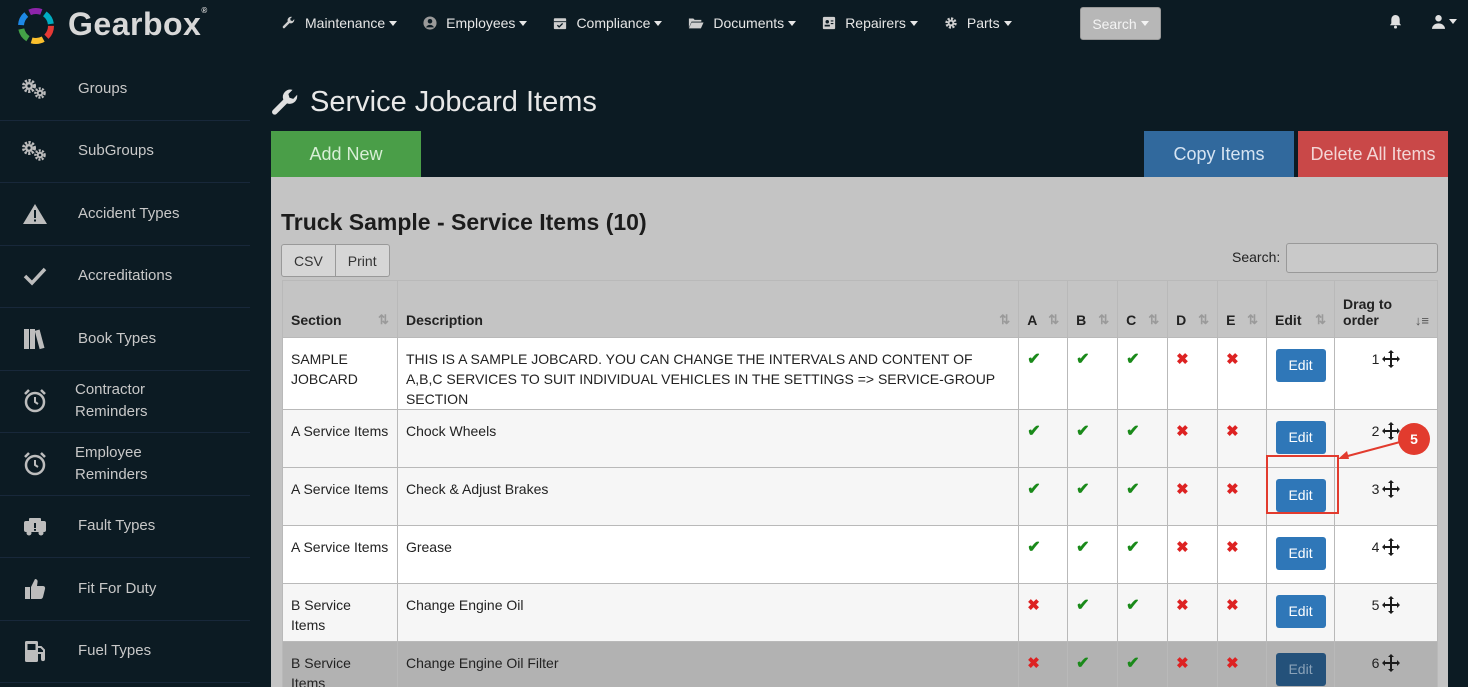 The image size is (1468, 687). I want to click on sidebar-item-accident-types: Accident Types, so click(125, 214).